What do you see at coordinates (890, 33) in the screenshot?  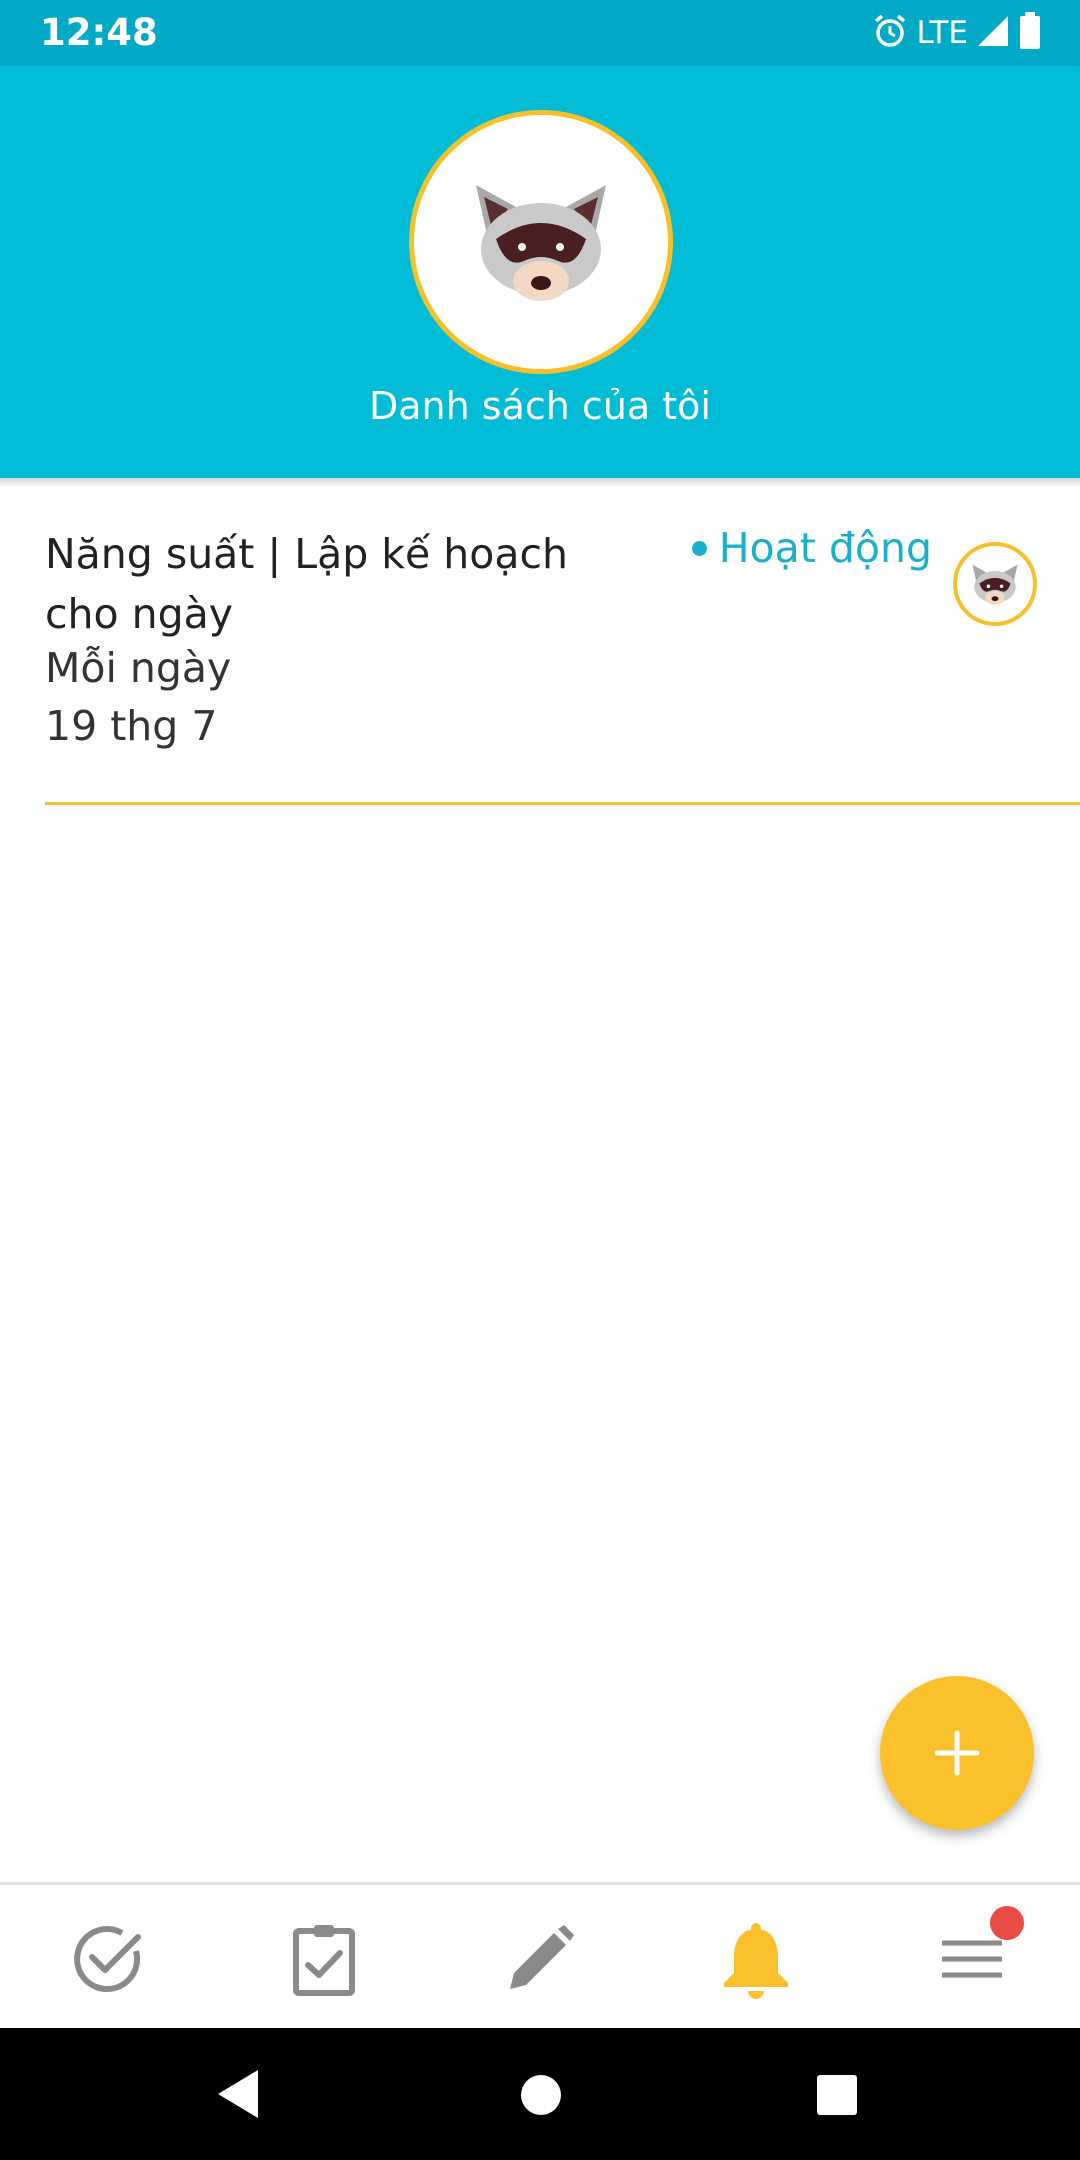 I see `alarm-icon` at bounding box center [890, 33].